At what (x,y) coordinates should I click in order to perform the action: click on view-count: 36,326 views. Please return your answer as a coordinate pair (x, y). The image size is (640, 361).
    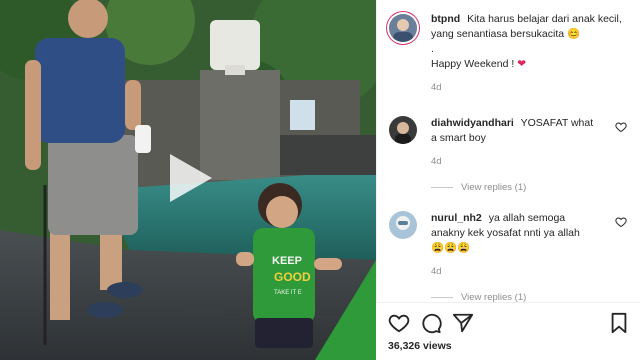
    Looking at the image, I should click on (420, 346).